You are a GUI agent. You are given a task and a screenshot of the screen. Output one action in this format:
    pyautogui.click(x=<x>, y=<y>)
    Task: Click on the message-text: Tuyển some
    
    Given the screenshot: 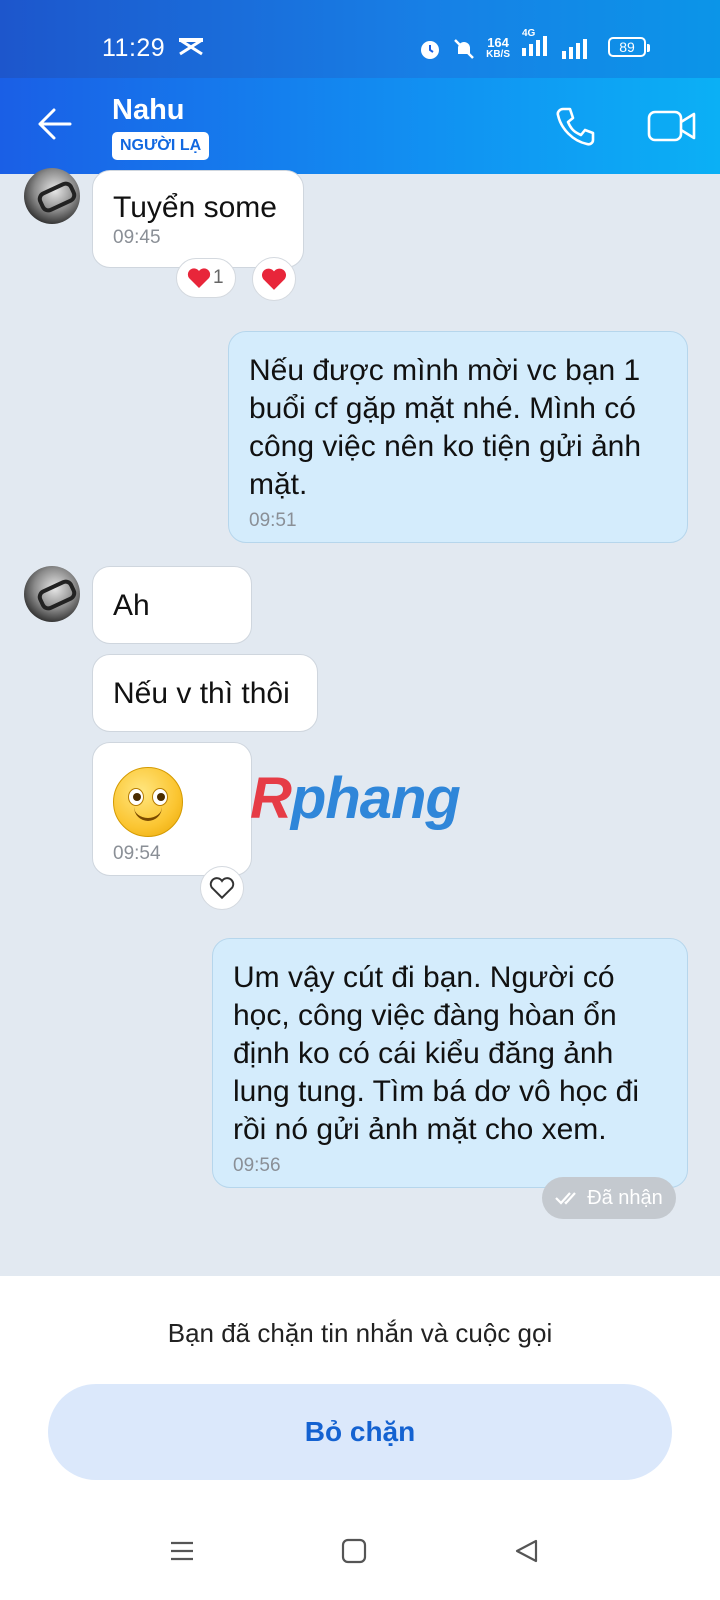 What is the action you would take?
    pyautogui.click(x=195, y=207)
    